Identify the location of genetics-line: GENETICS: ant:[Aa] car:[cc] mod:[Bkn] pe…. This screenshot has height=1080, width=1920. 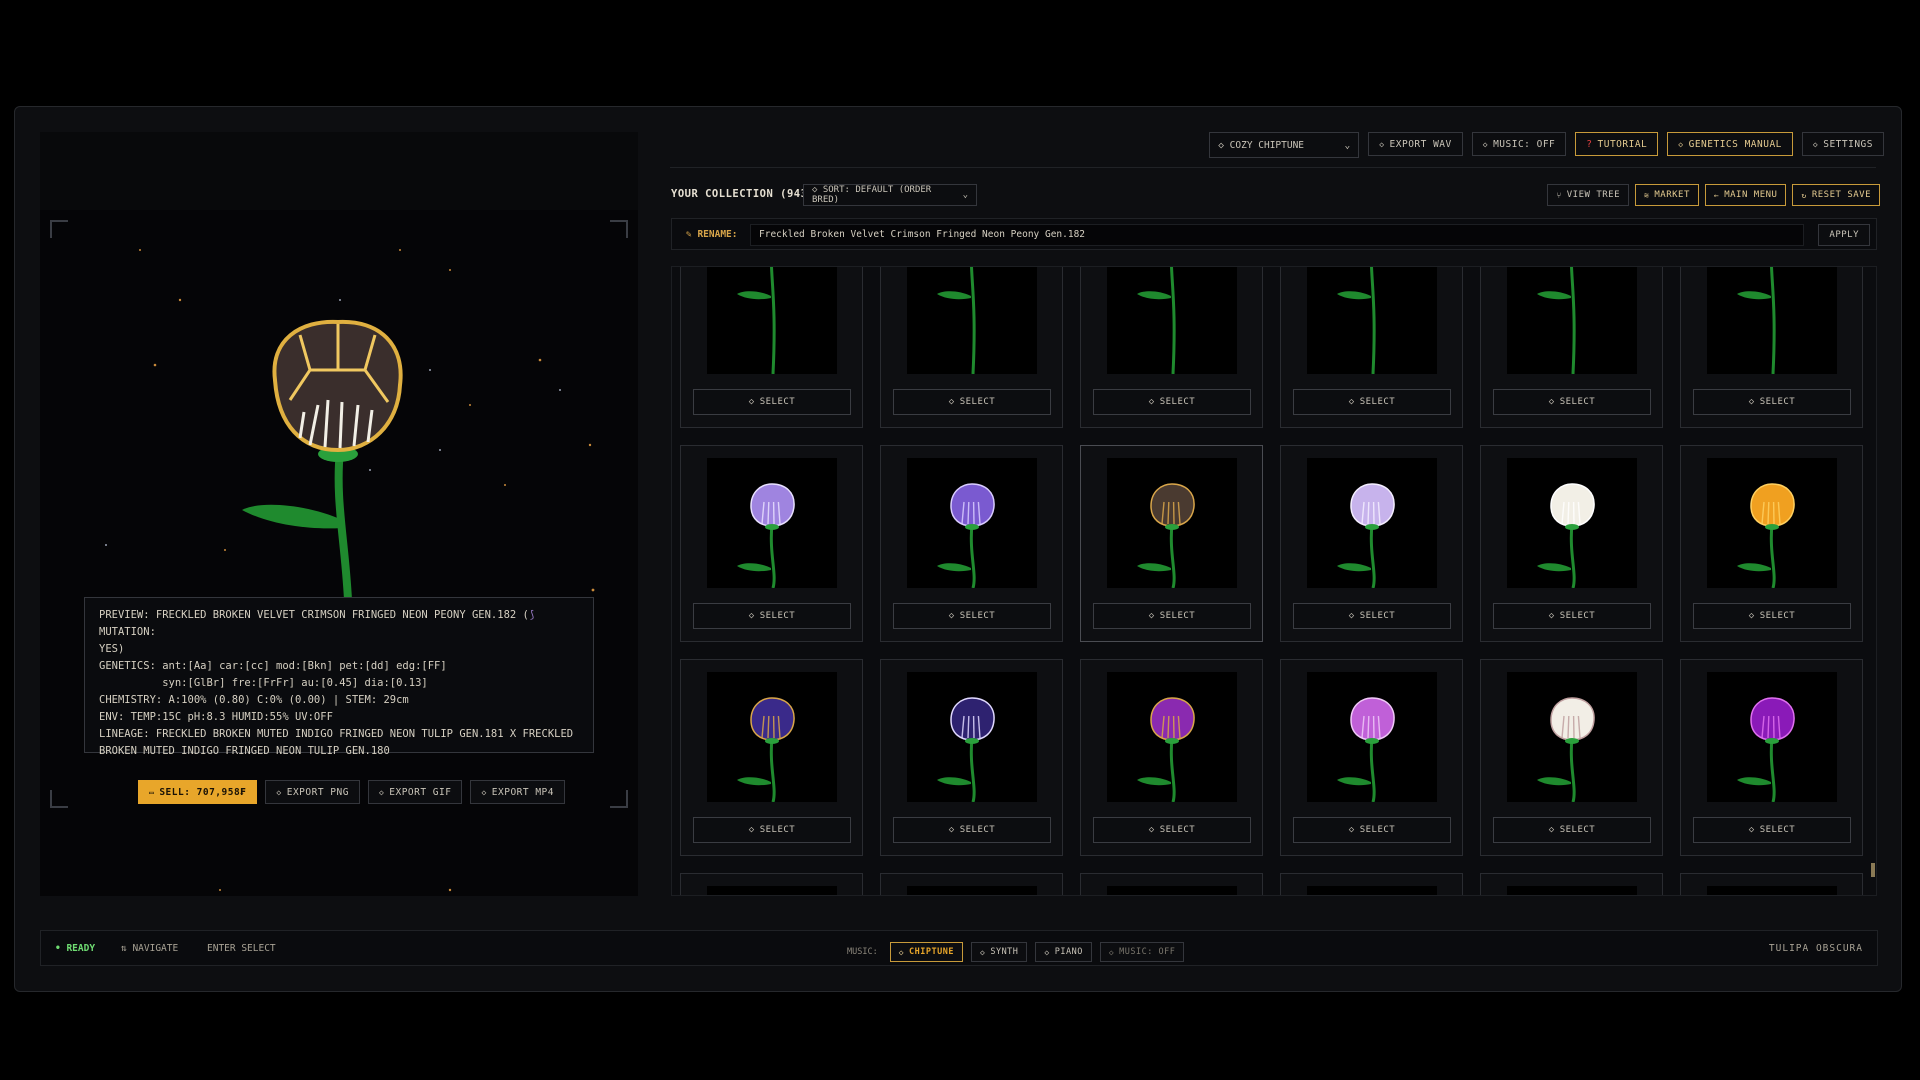
(273, 666).